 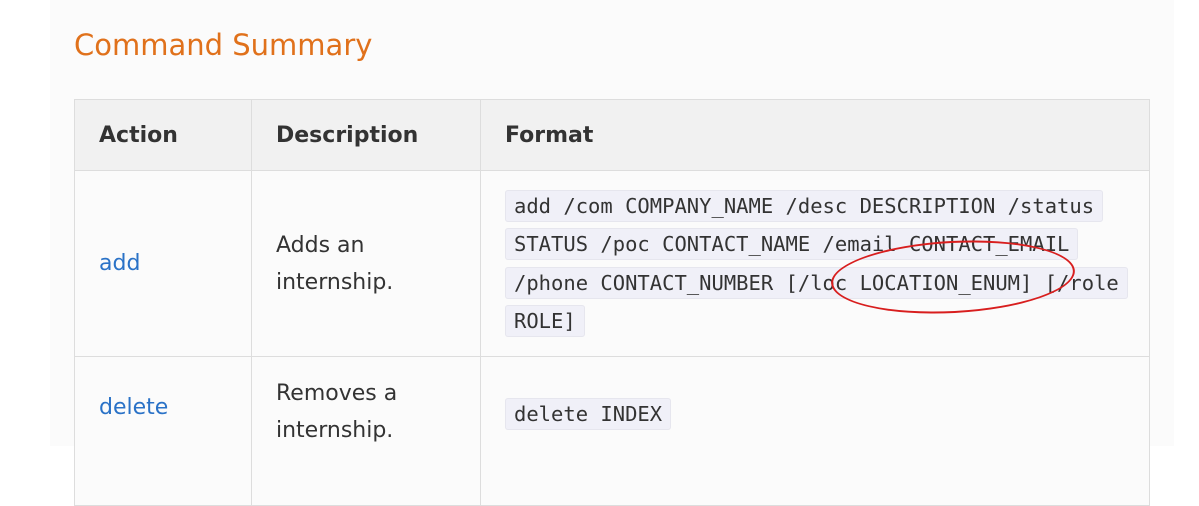 What do you see at coordinates (588, 414) in the screenshot?
I see `format-code: delete INDEX` at bounding box center [588, 414].